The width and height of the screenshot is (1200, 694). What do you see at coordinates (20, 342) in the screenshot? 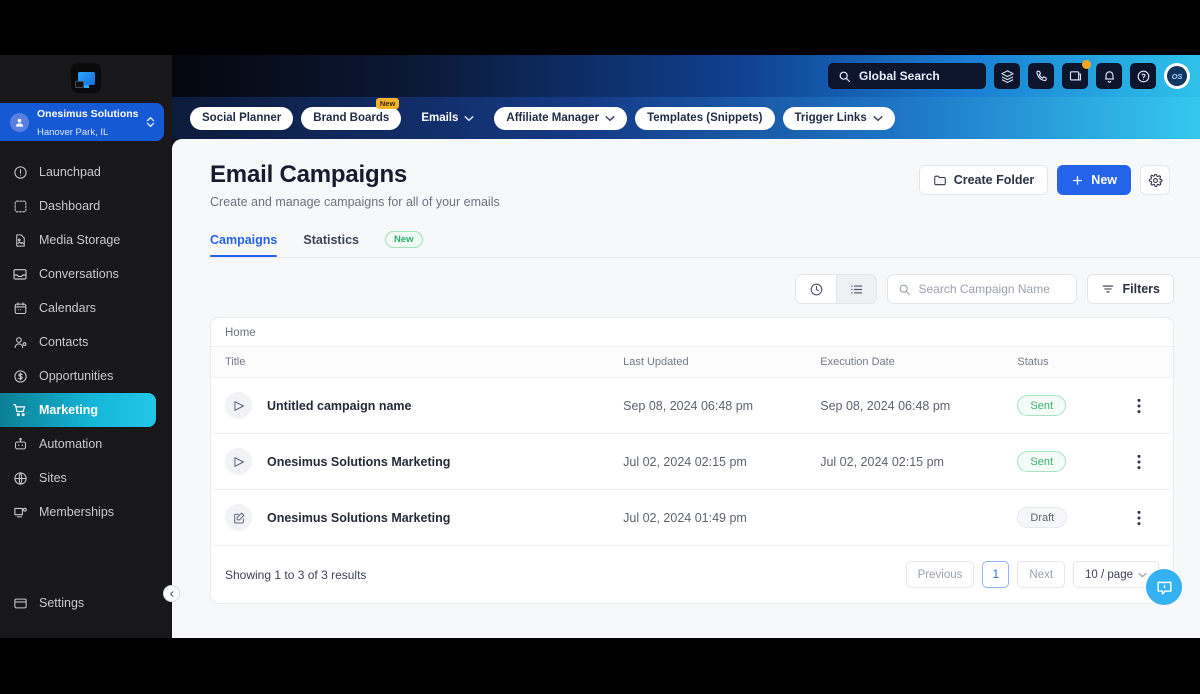
I see `user-icon` at bounding box center [20, 342].